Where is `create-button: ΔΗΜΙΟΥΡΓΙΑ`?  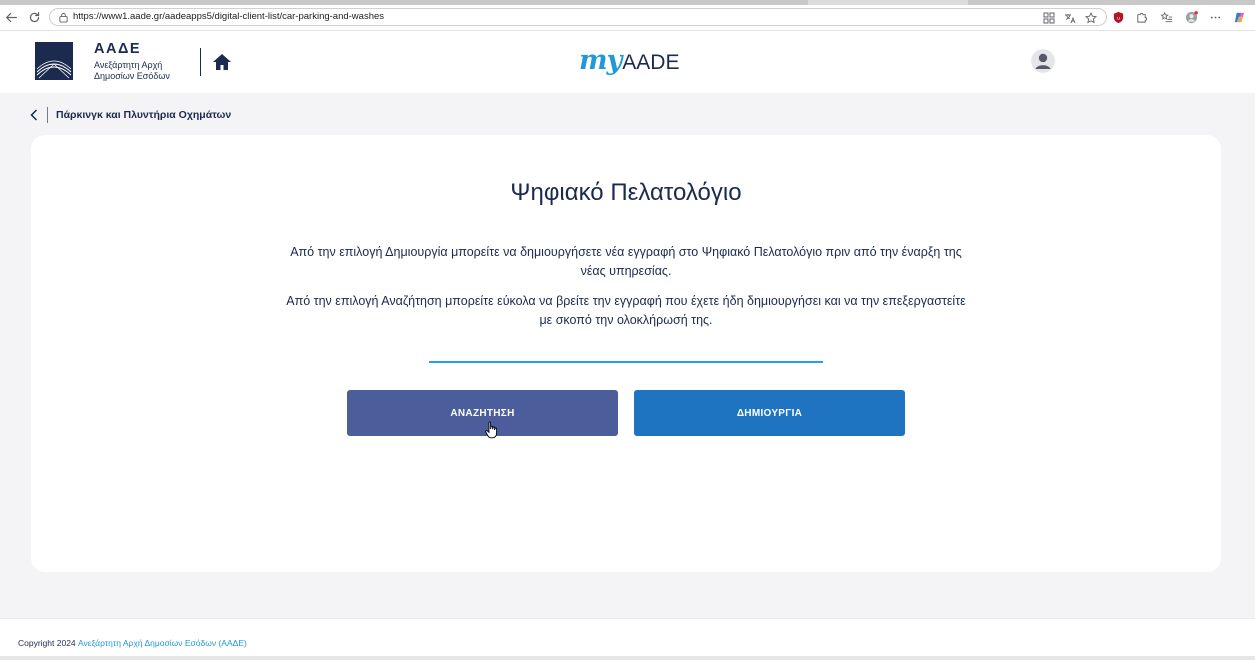 create-button: ΔΗΜΙΟΥΡΓΙΑ is located at coordinates (769, 413).